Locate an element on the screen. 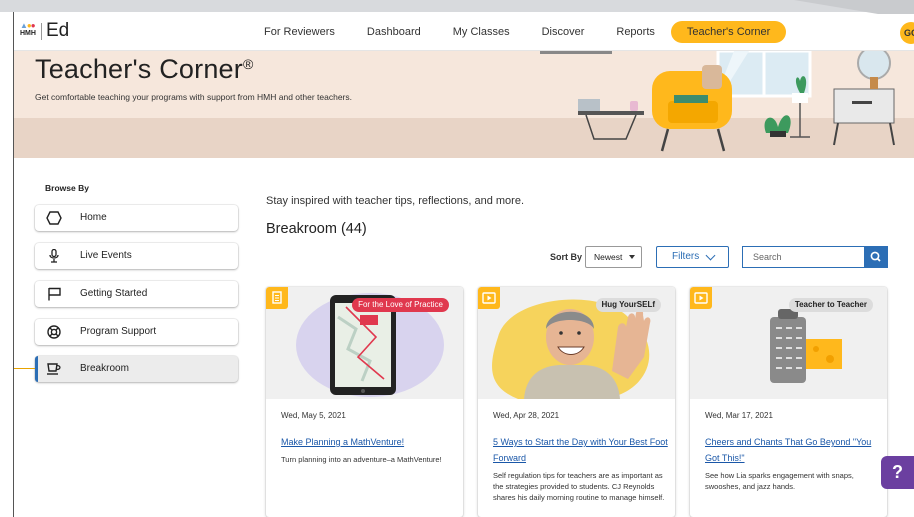 The width and height of the screenshot is (914, 517). card-tag: For the Love of Practice is located at coordinates (400, 305).